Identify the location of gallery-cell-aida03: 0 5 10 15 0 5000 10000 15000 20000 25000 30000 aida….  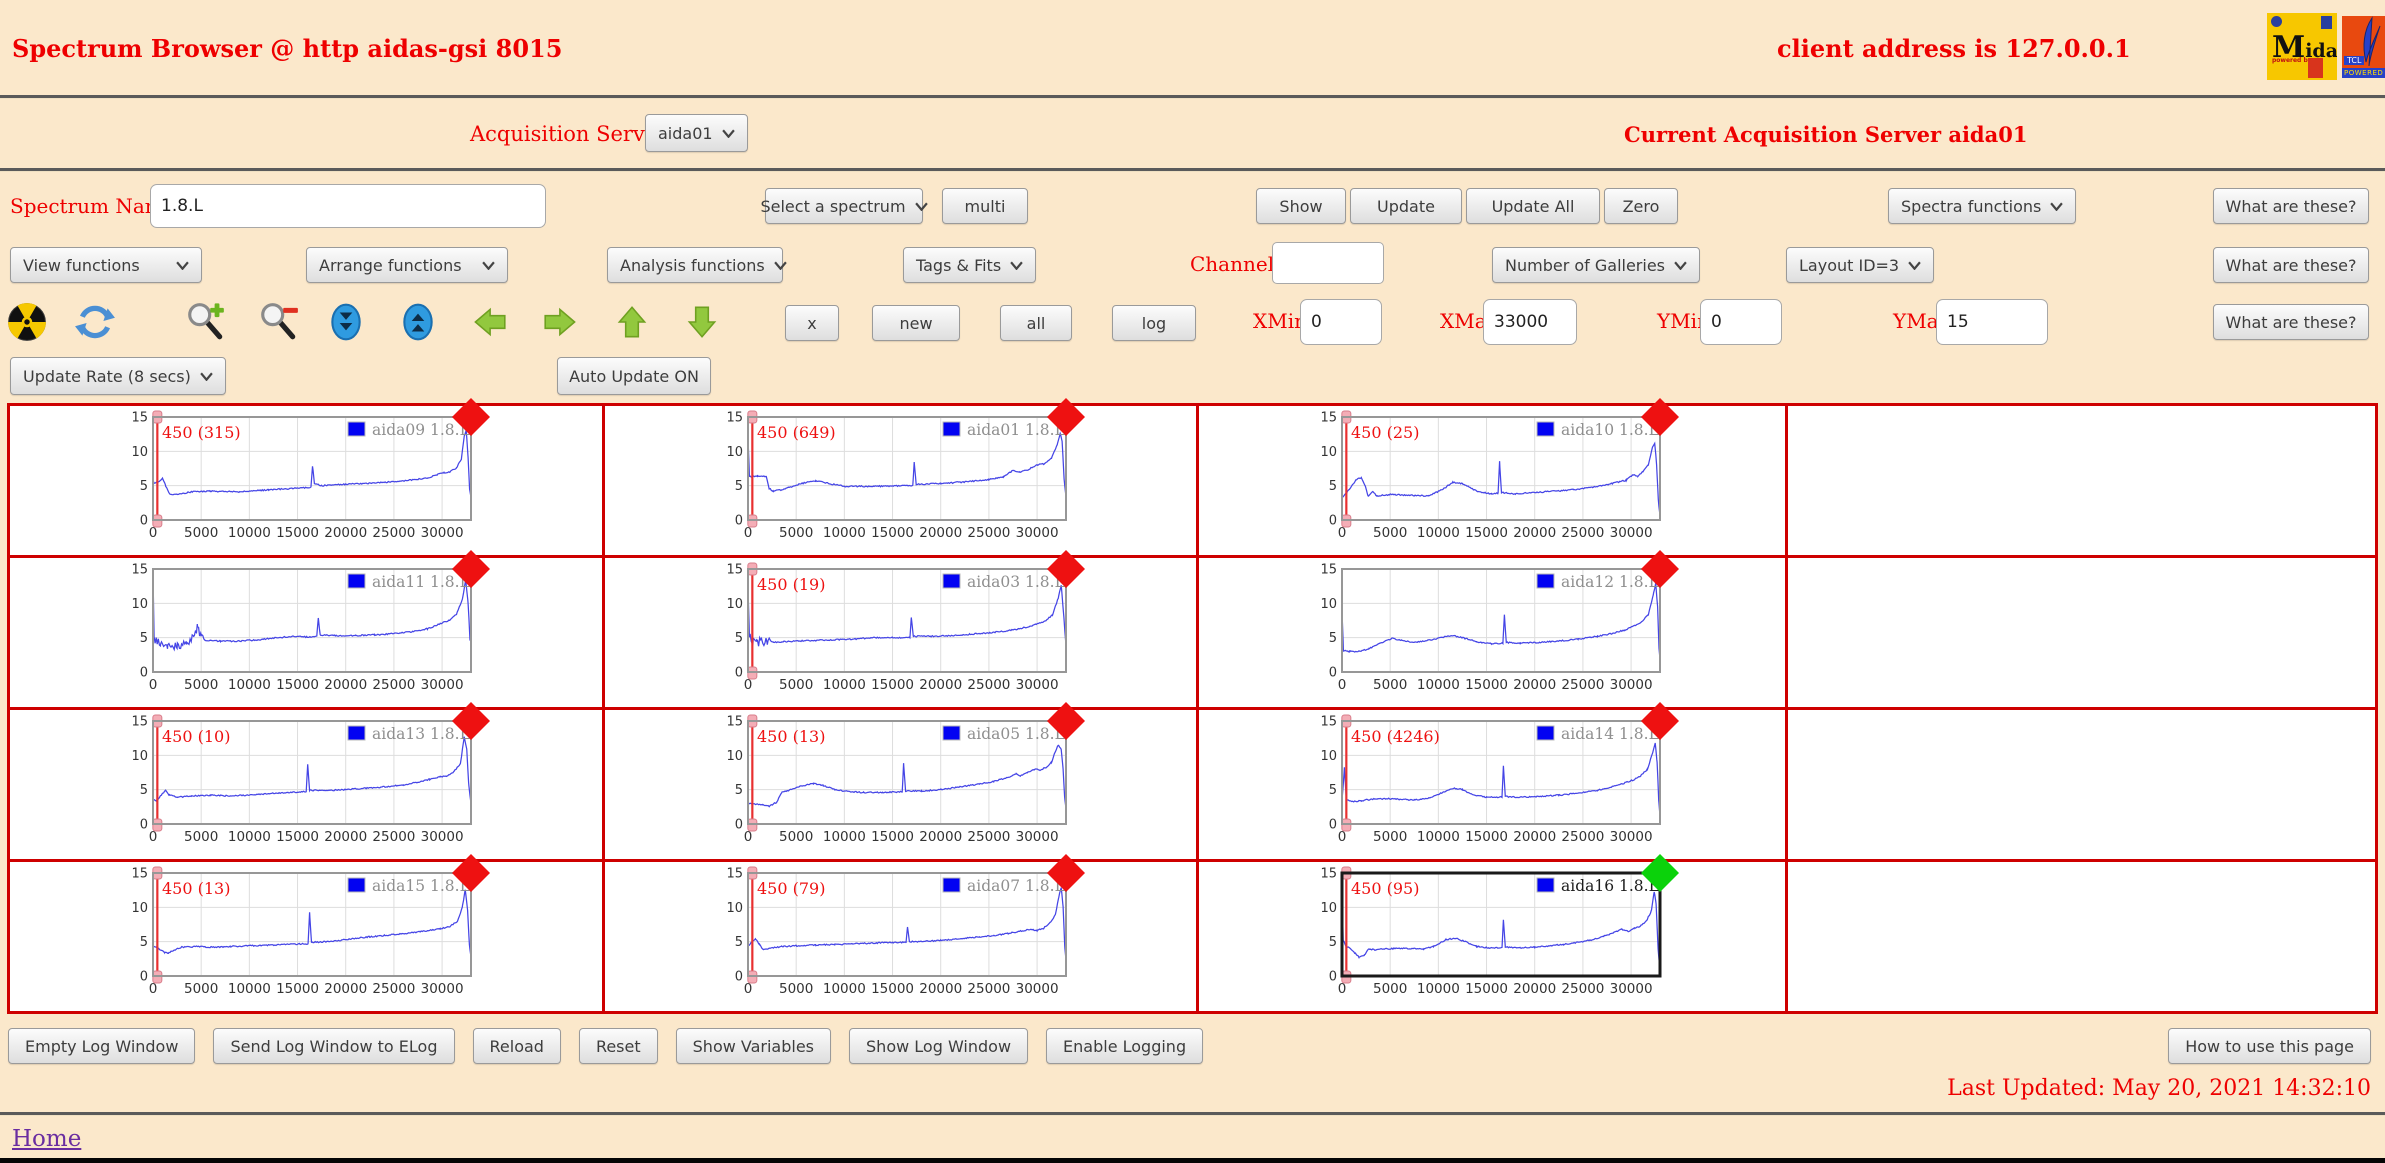
(900, 628).